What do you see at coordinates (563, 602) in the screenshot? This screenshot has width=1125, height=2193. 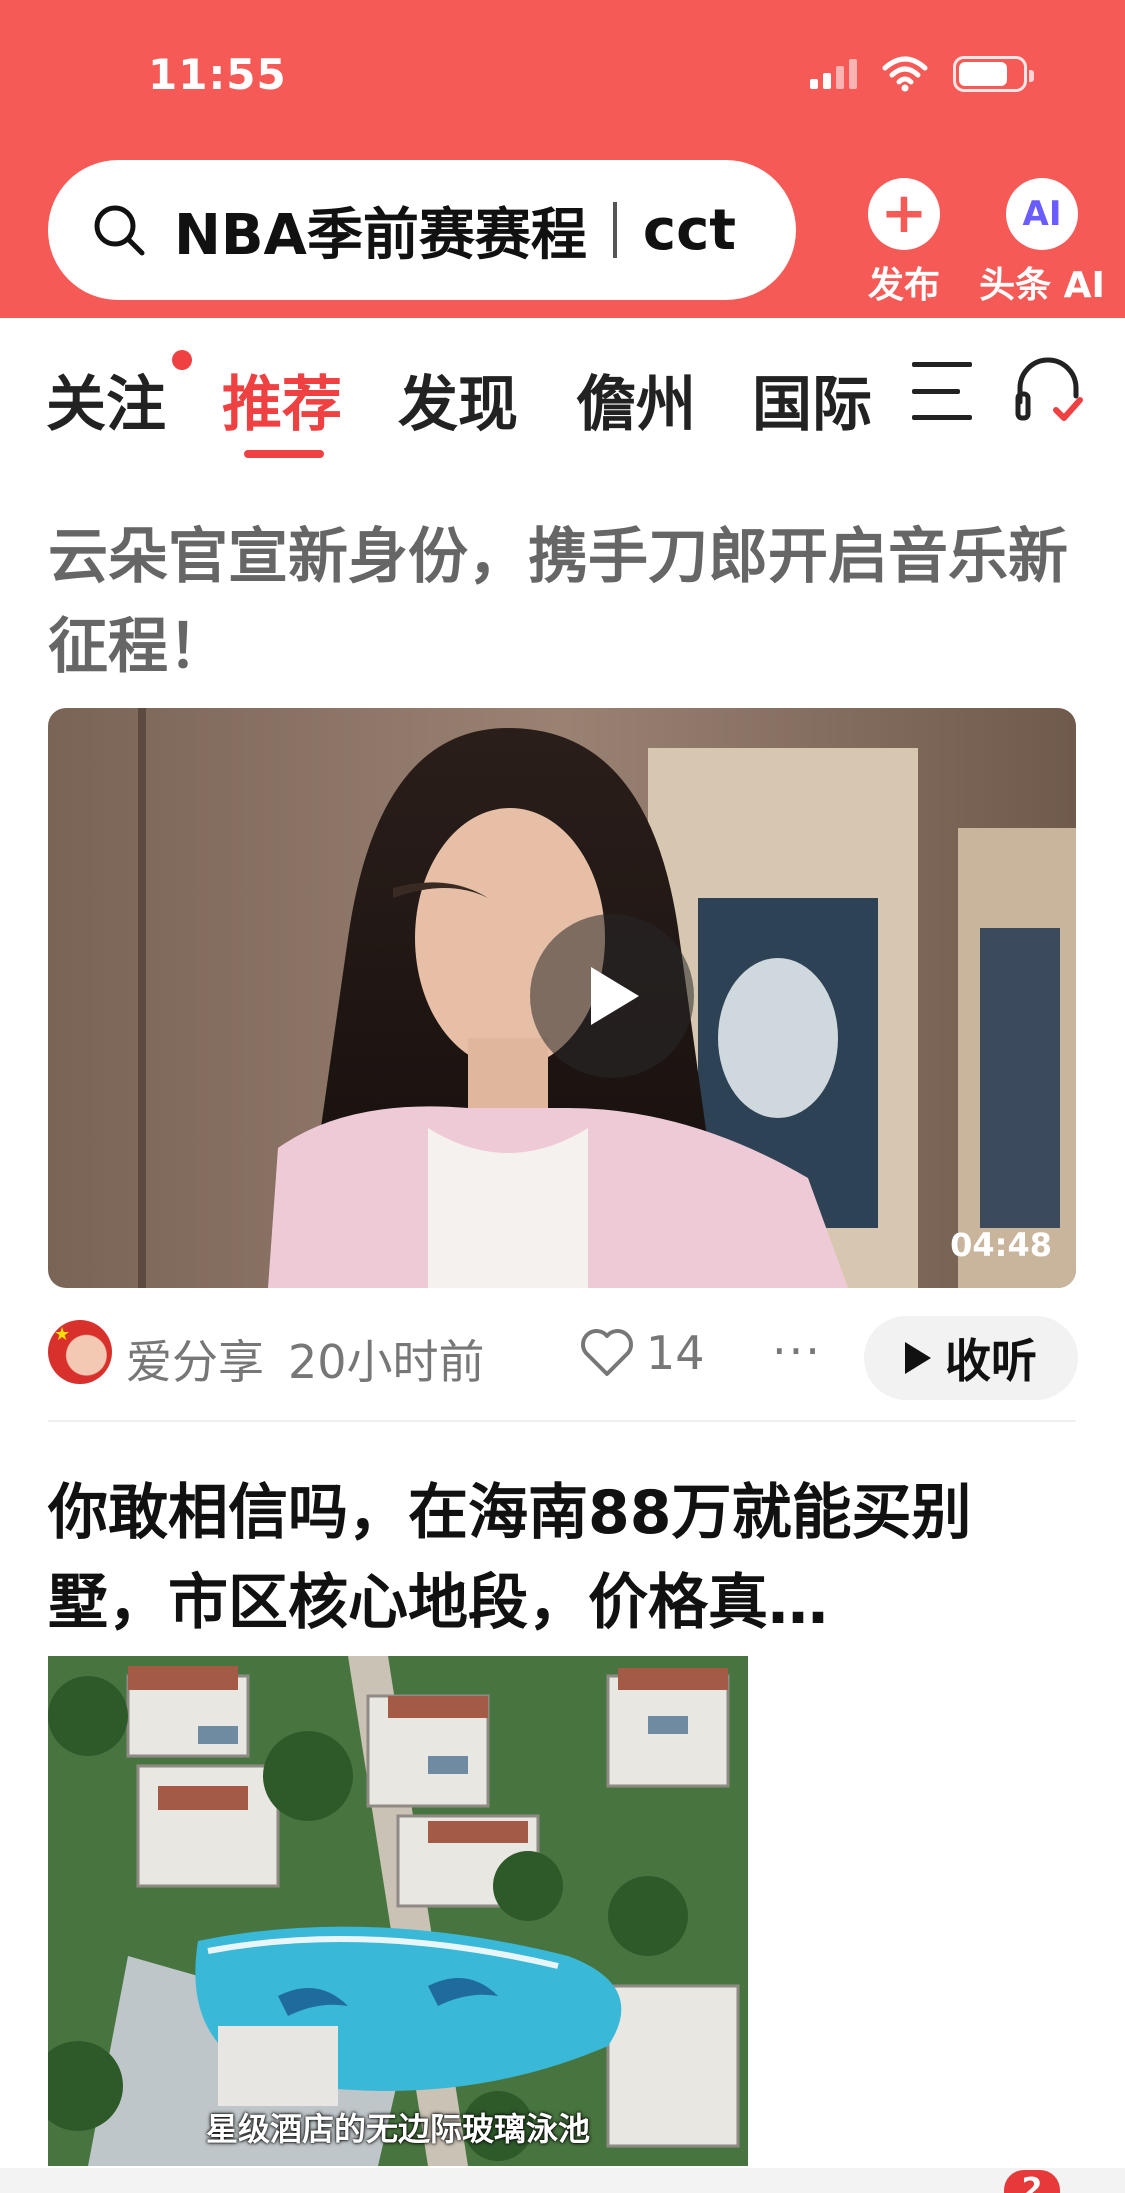 I see `article-title: 云朵官宣新身份，携手刀郎开启音乐新征程！` at bounding box center [563, 602].